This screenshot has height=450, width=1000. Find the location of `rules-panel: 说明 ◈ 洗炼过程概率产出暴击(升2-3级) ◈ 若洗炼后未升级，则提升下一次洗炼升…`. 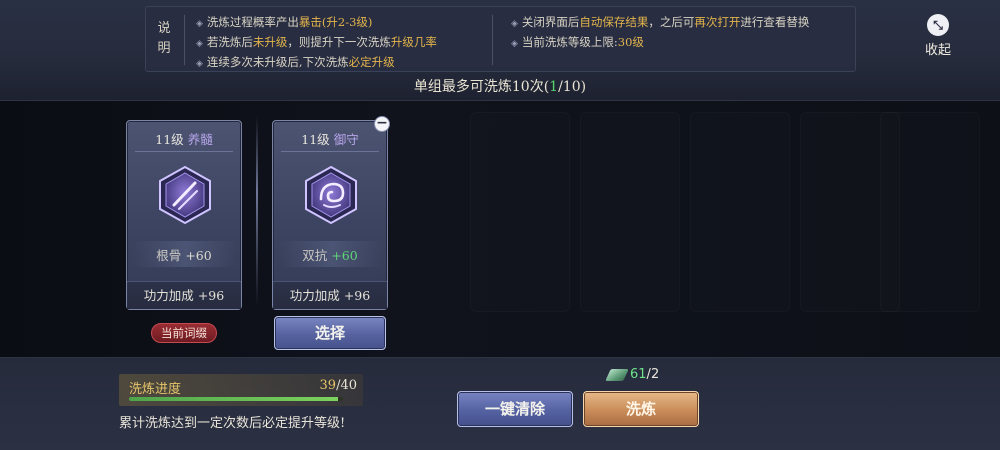

rules-panel: 说明 ◈ 洗炼过程概率产出暴击(升2-3级) ◈ 若洗炼后未升级，则提升下一次洗炼升… is located at coordinates (500, 39).